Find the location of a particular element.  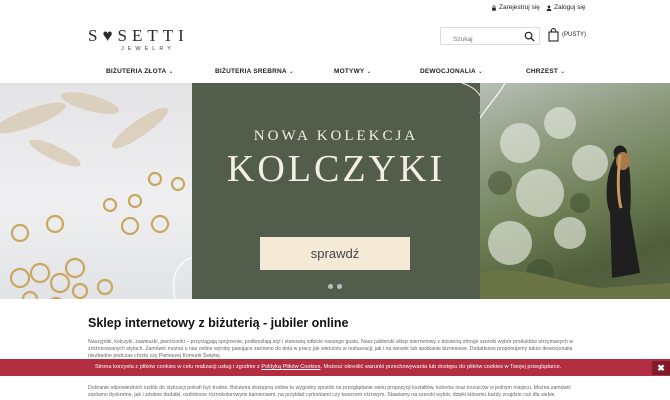

nav-item-devotional: DEWOCJONALIA ⌄ is located at coordinates (451, 71).